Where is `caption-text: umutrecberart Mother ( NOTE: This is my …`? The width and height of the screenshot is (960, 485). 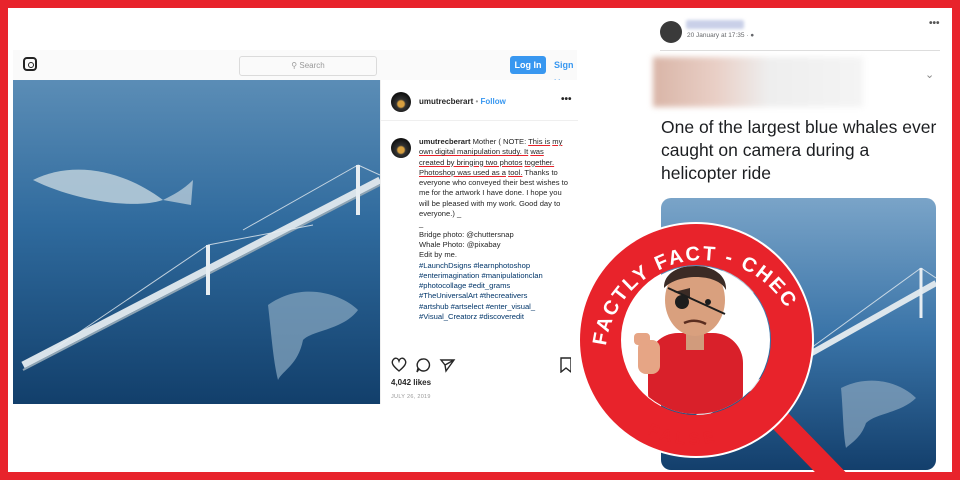
caption-text: umutrecberart Mother ( NOTE: This is my … is located at coordinates (494, 229).